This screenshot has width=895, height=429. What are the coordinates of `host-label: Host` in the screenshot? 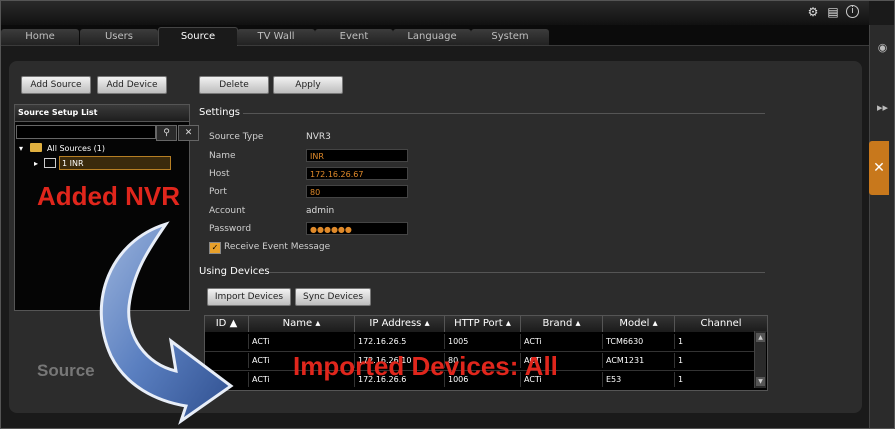 It's located at (219, 174).